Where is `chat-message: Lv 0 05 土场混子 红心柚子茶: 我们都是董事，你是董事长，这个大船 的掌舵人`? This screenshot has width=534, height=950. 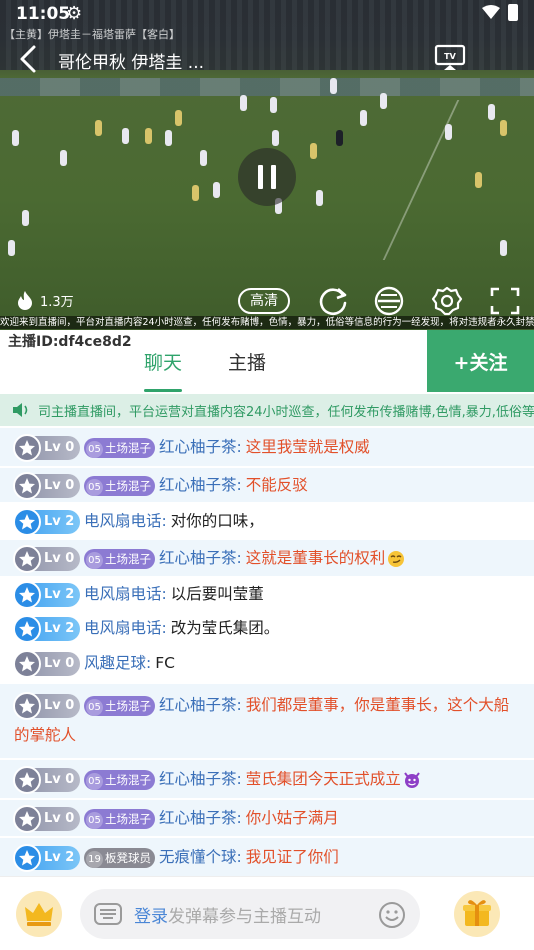 chat-message: Lv 0 05 土场混子 红心柚子茶: 我们都是董事，你是董事长，这个大船 的掌舵人 is located at coordinates (267, 721).